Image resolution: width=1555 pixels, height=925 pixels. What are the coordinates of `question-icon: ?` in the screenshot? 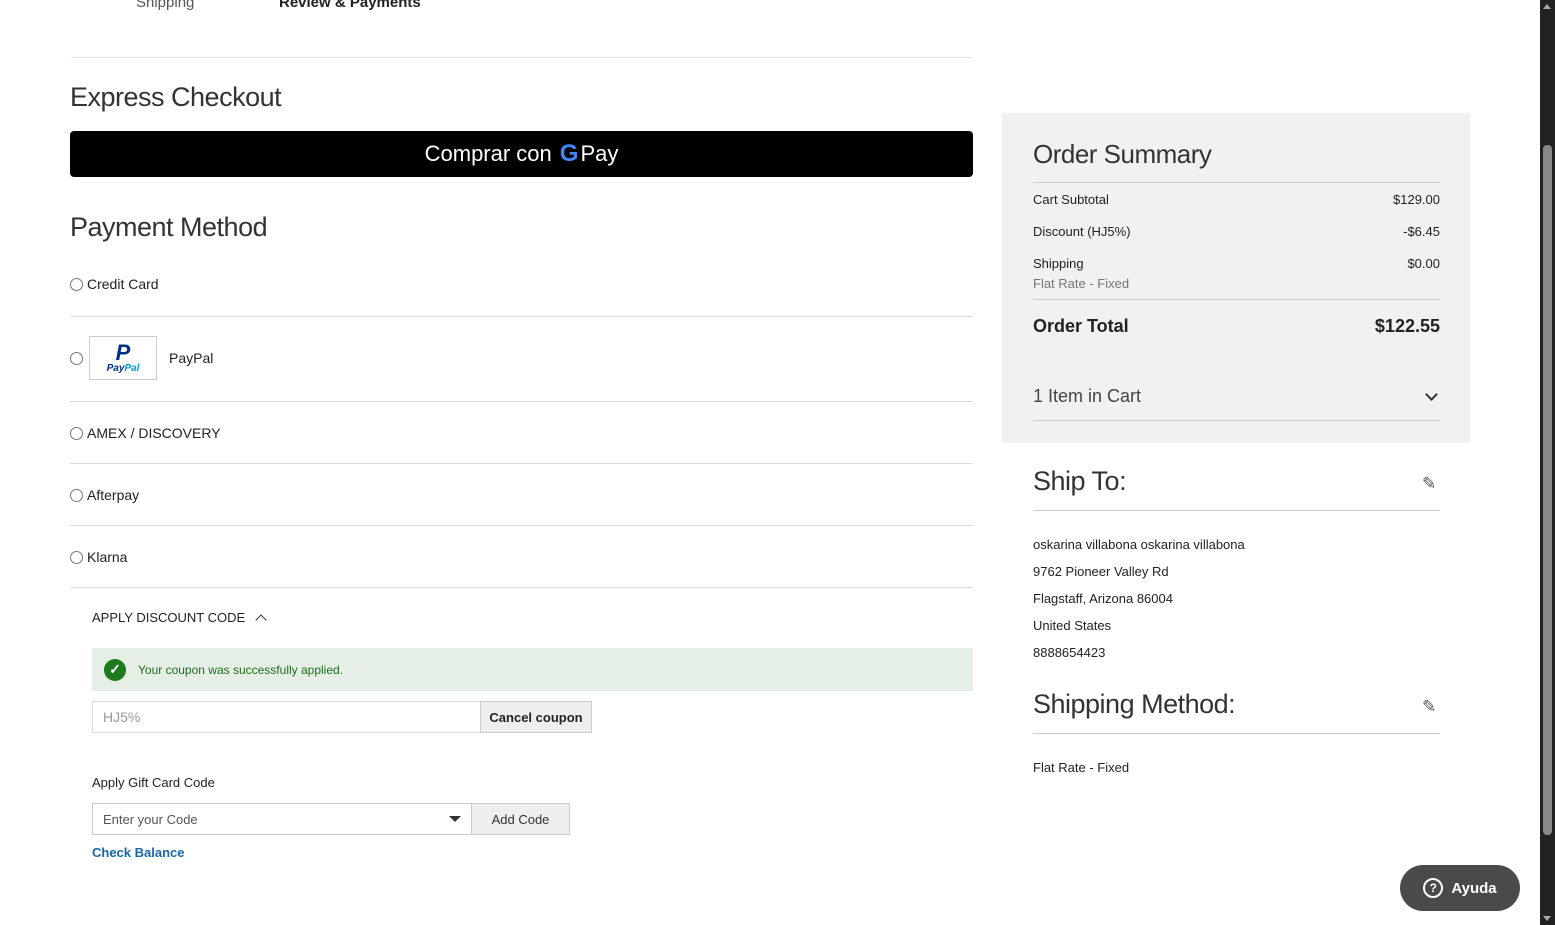 It's located at (1433, 888).